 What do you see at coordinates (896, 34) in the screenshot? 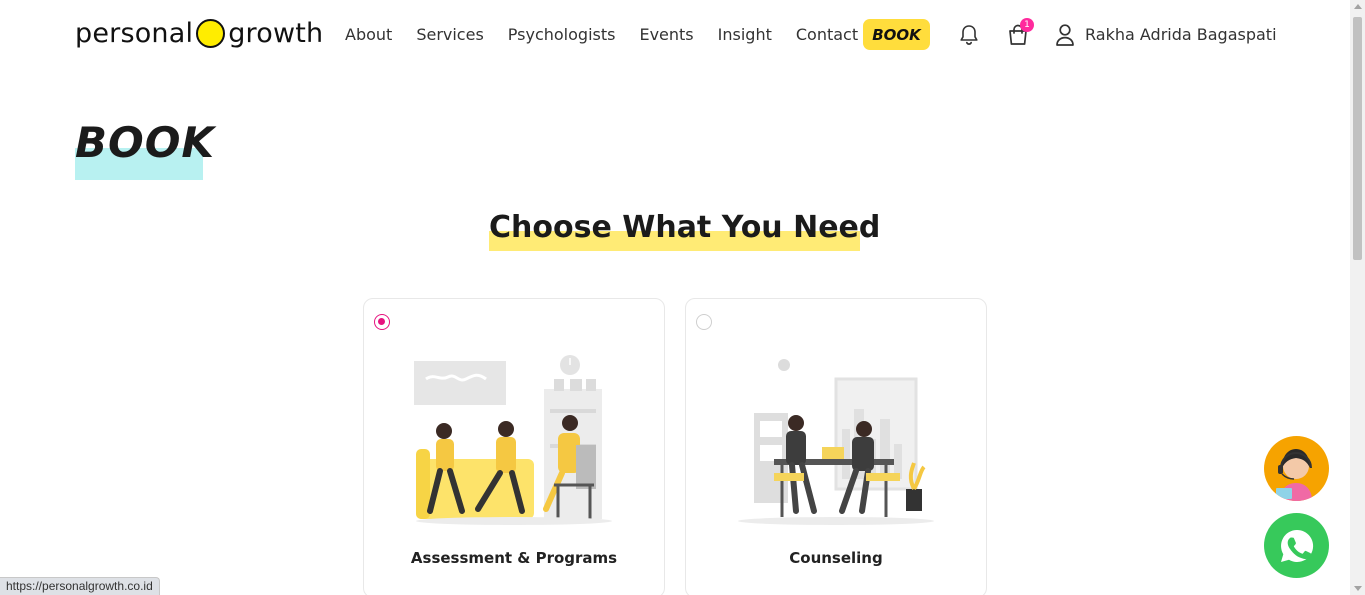
I see `book-button: BOOK` at bounding box center [896, 34].